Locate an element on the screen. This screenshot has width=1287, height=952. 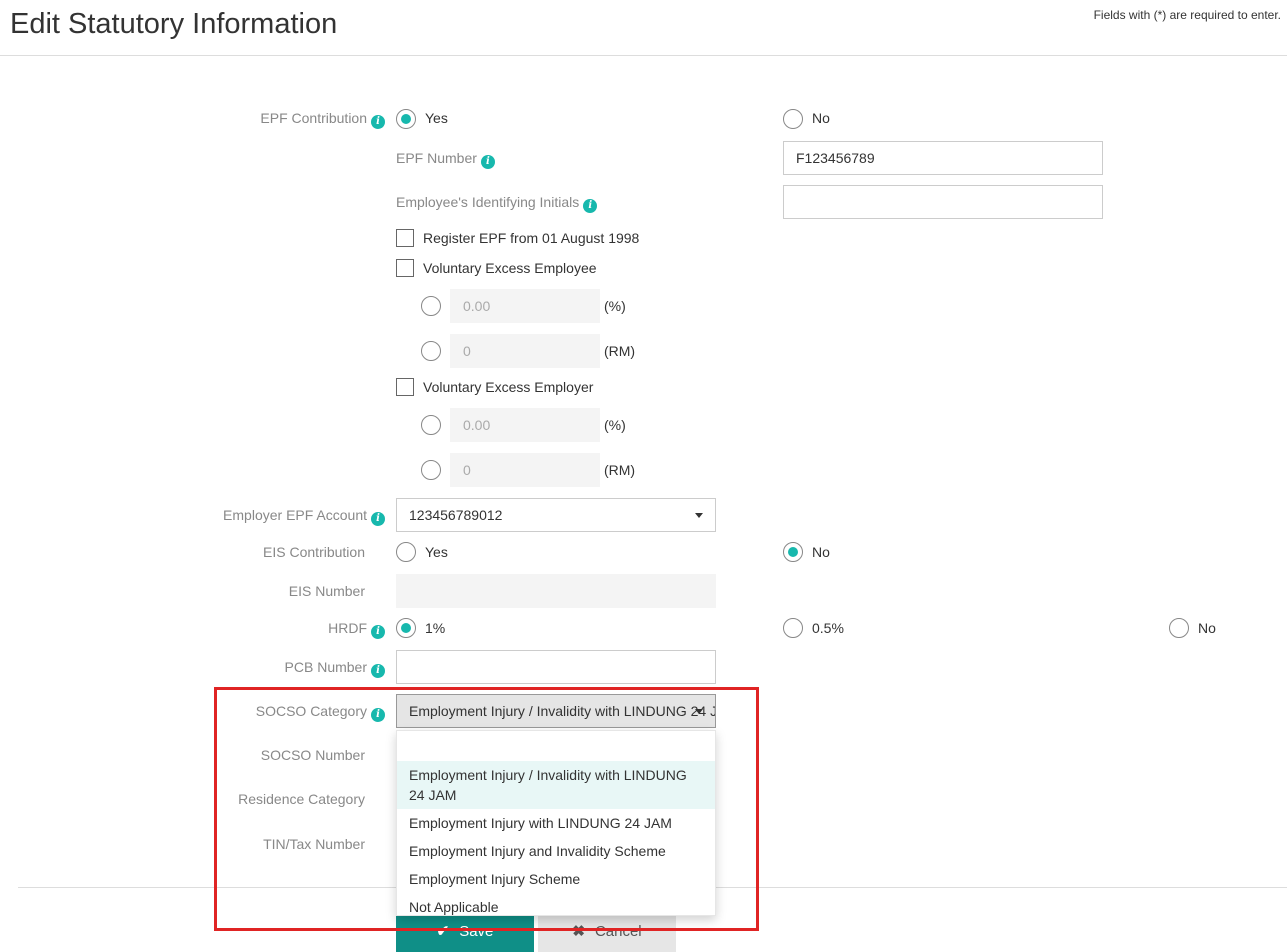
register-epf-label: Register EPF from 01 August 1998 is located at coordinates (531, 238).